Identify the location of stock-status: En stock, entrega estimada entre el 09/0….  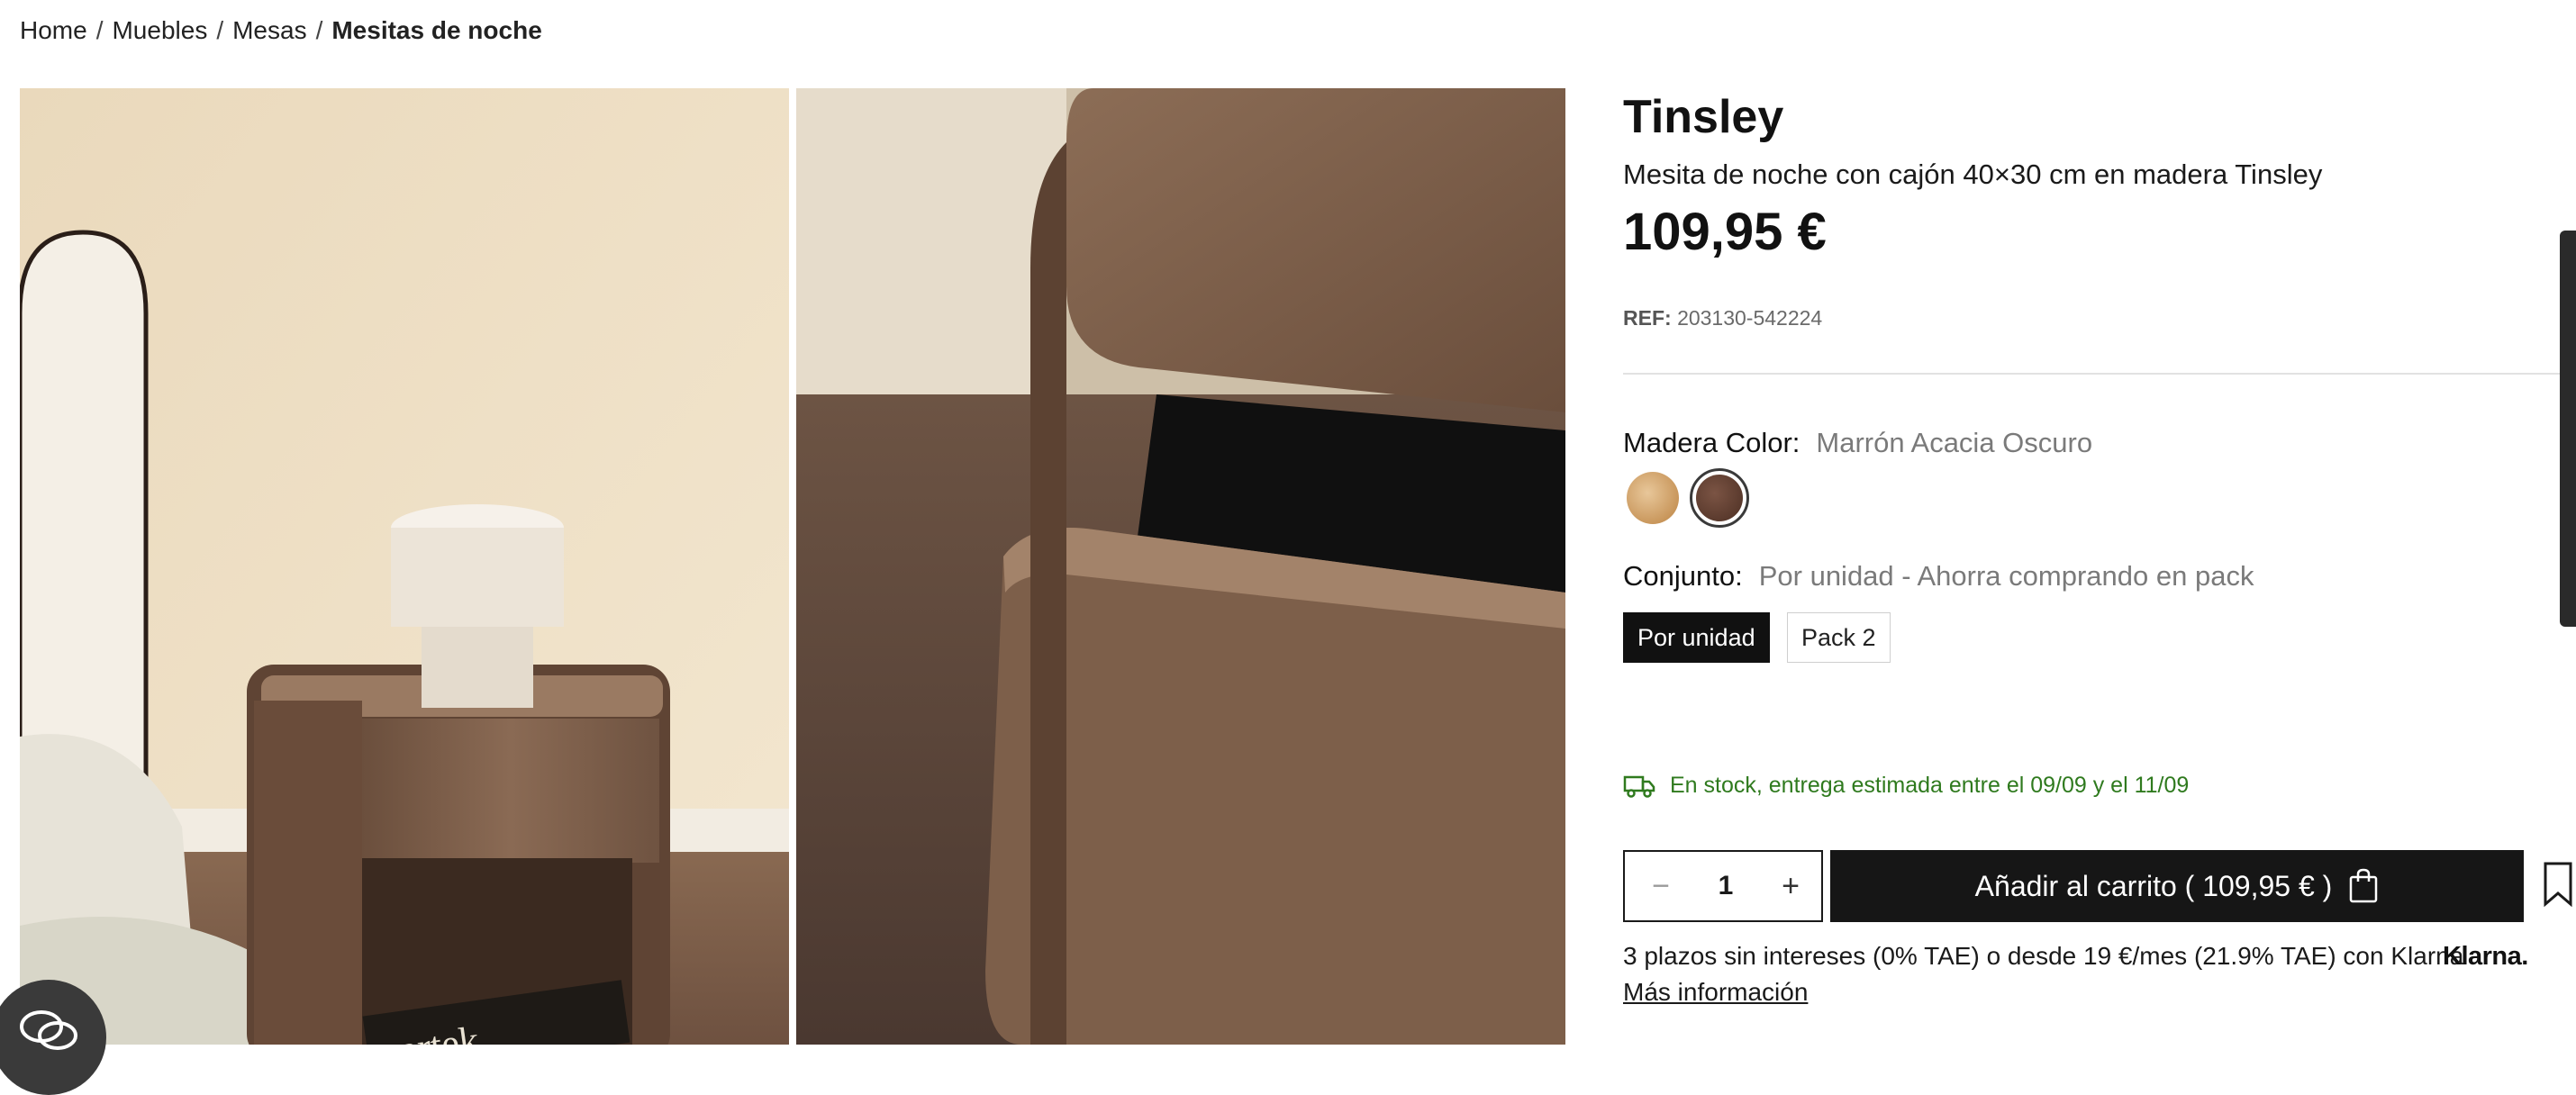
(1906, 786).